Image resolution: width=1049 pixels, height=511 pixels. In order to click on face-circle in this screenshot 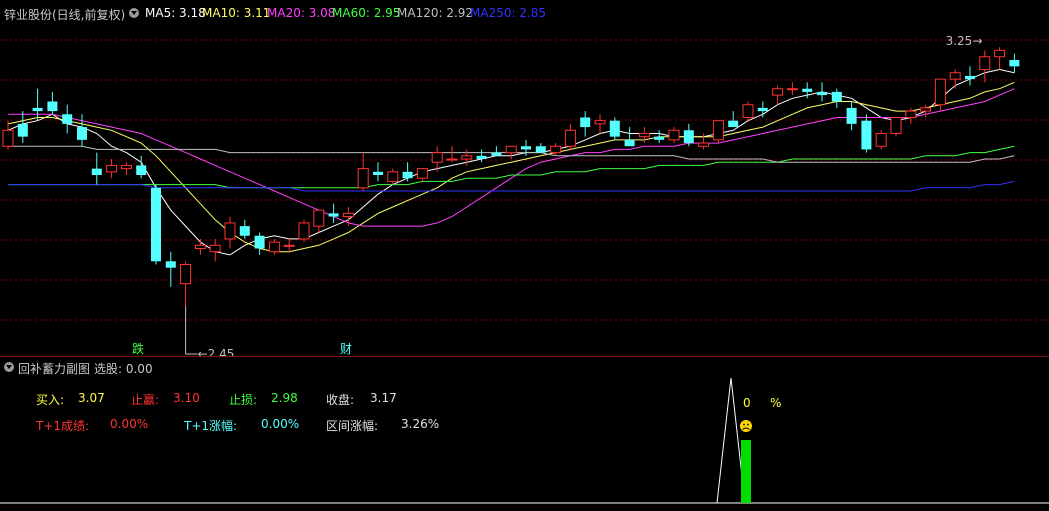, I will do `click(746, 426)`.